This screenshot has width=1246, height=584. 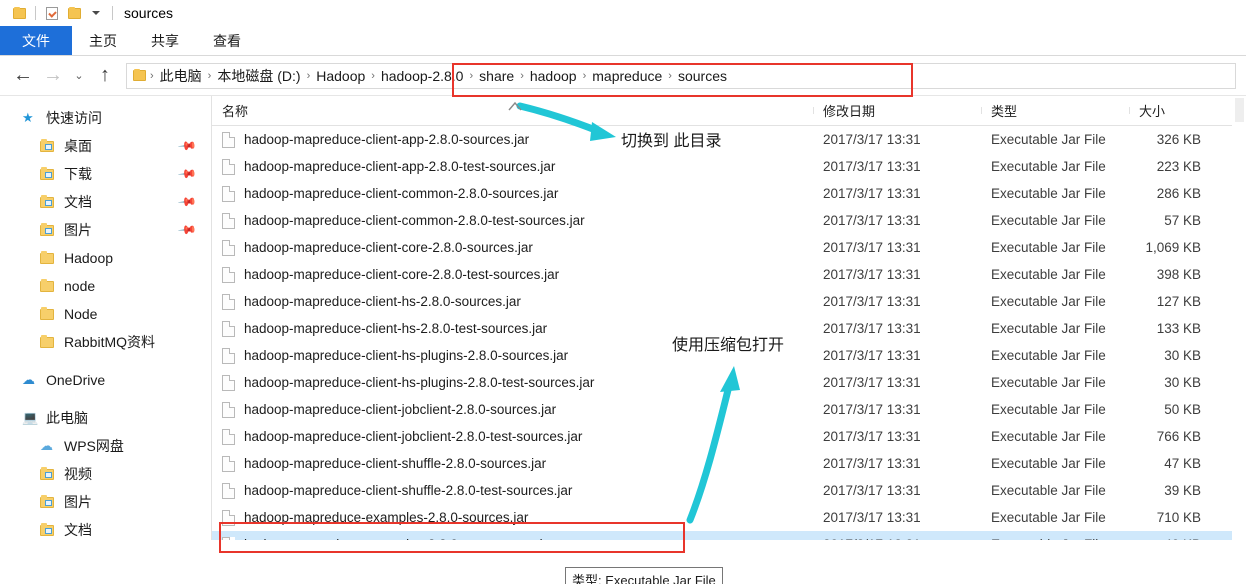 I want to click on vertical-scrollbar, so click(x=1239, y=318).